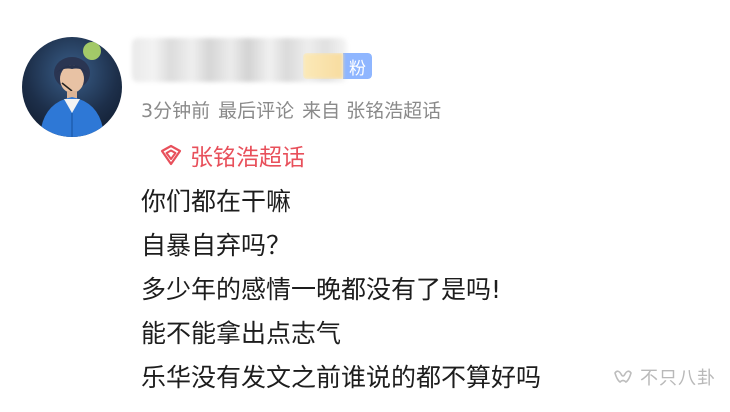  I want to click on comment-line: 自暴自弃吗？, so click(216, 245).